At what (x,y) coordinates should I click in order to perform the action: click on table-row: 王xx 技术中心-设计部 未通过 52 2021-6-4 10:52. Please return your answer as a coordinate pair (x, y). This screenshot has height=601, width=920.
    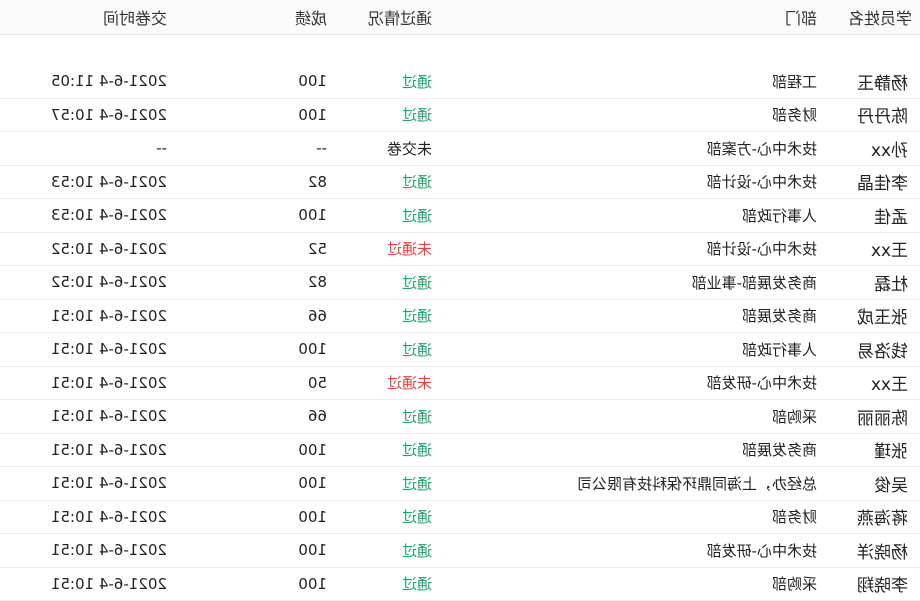
    Looking at the image, I should click on (460, 249).